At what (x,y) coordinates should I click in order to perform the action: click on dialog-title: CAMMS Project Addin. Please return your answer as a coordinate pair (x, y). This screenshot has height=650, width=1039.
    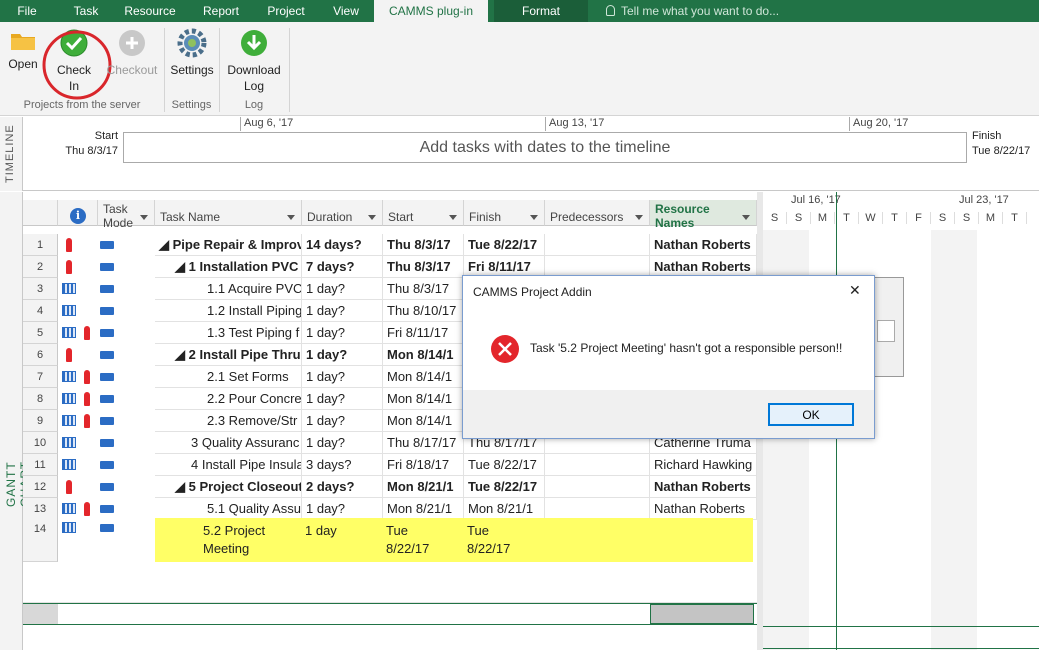
    Looking at the image, I should click on (532, 292).